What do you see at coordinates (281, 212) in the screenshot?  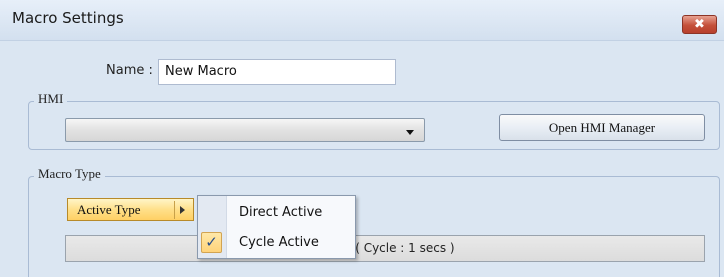 I see `menu-item-label: Direct Active` at bounding box center [281, 212].